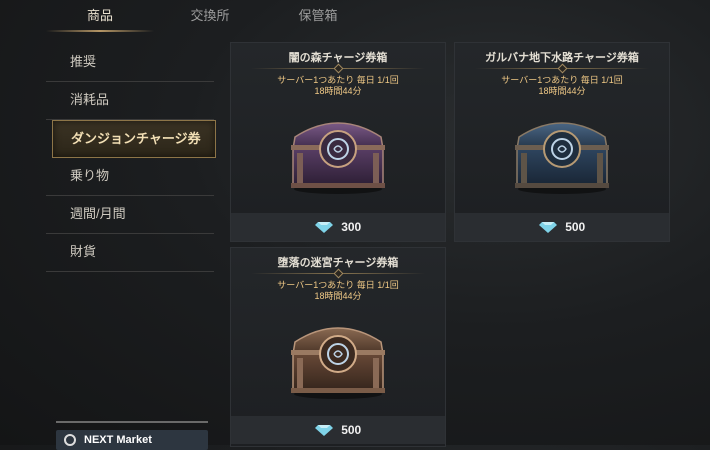 The height and width of the screenshot is (450, 710). I want to click on tab-products: 商品, so click(100, 16).